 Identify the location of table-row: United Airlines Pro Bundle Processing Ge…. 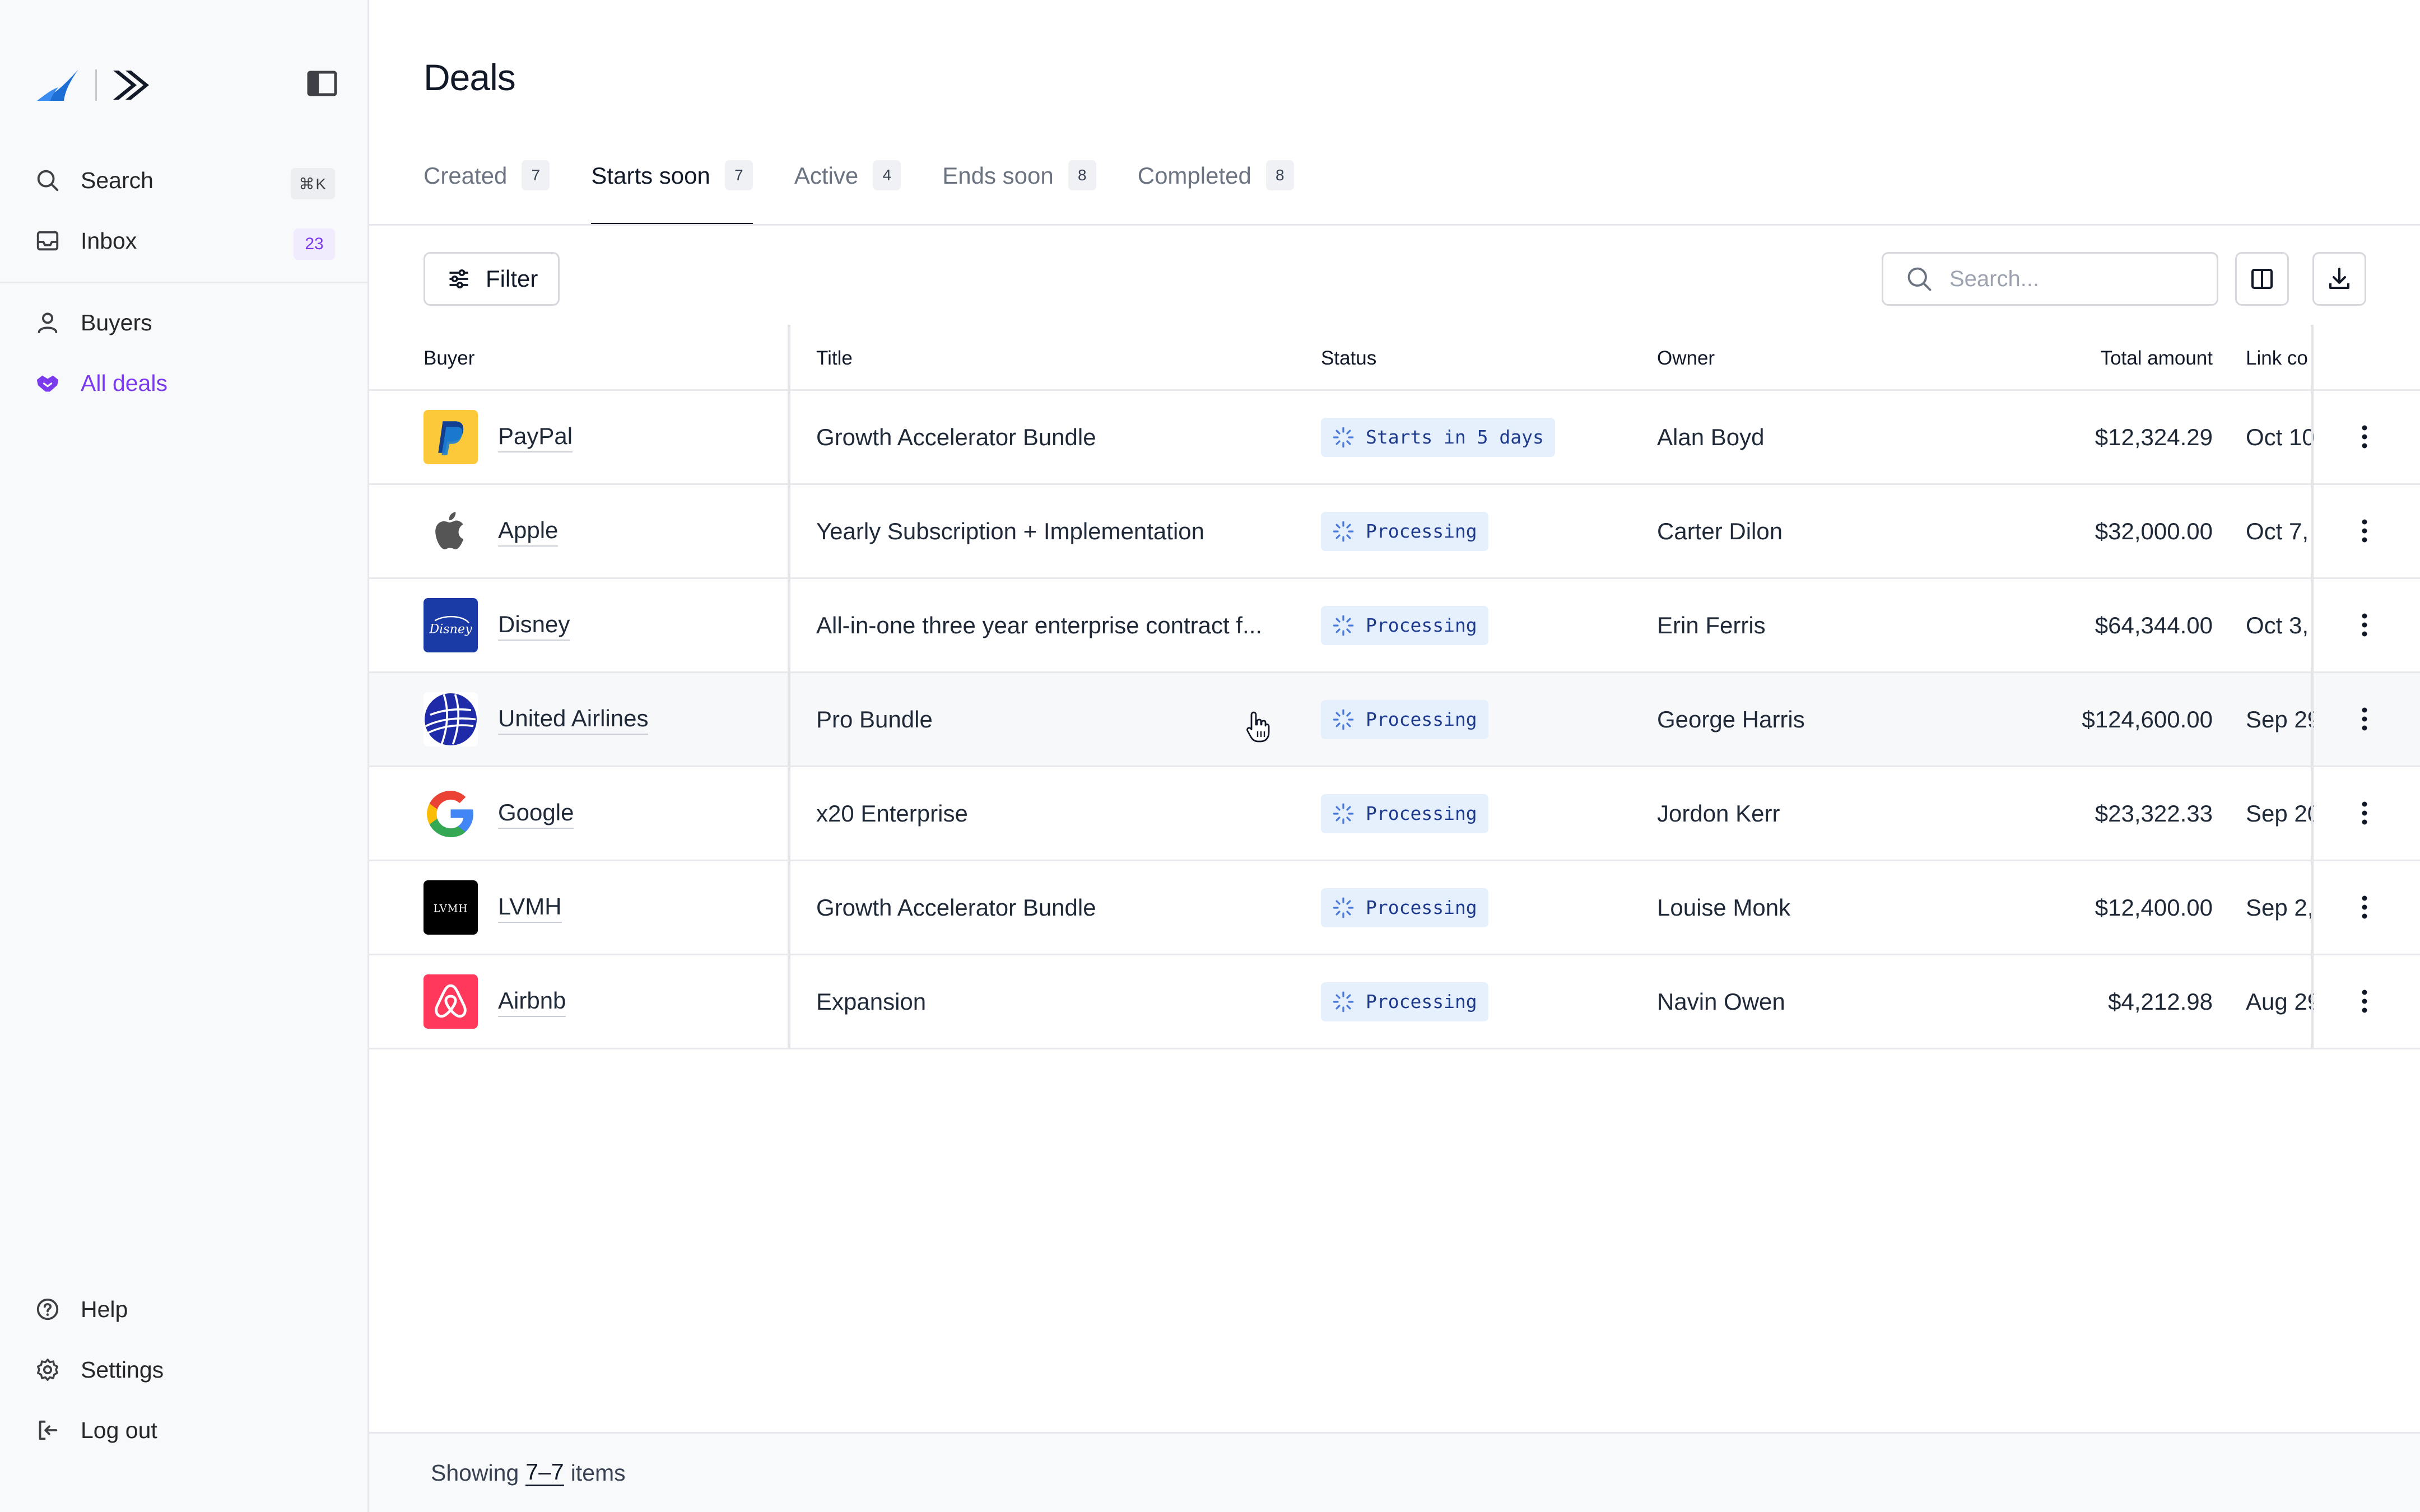
(1394, 720).